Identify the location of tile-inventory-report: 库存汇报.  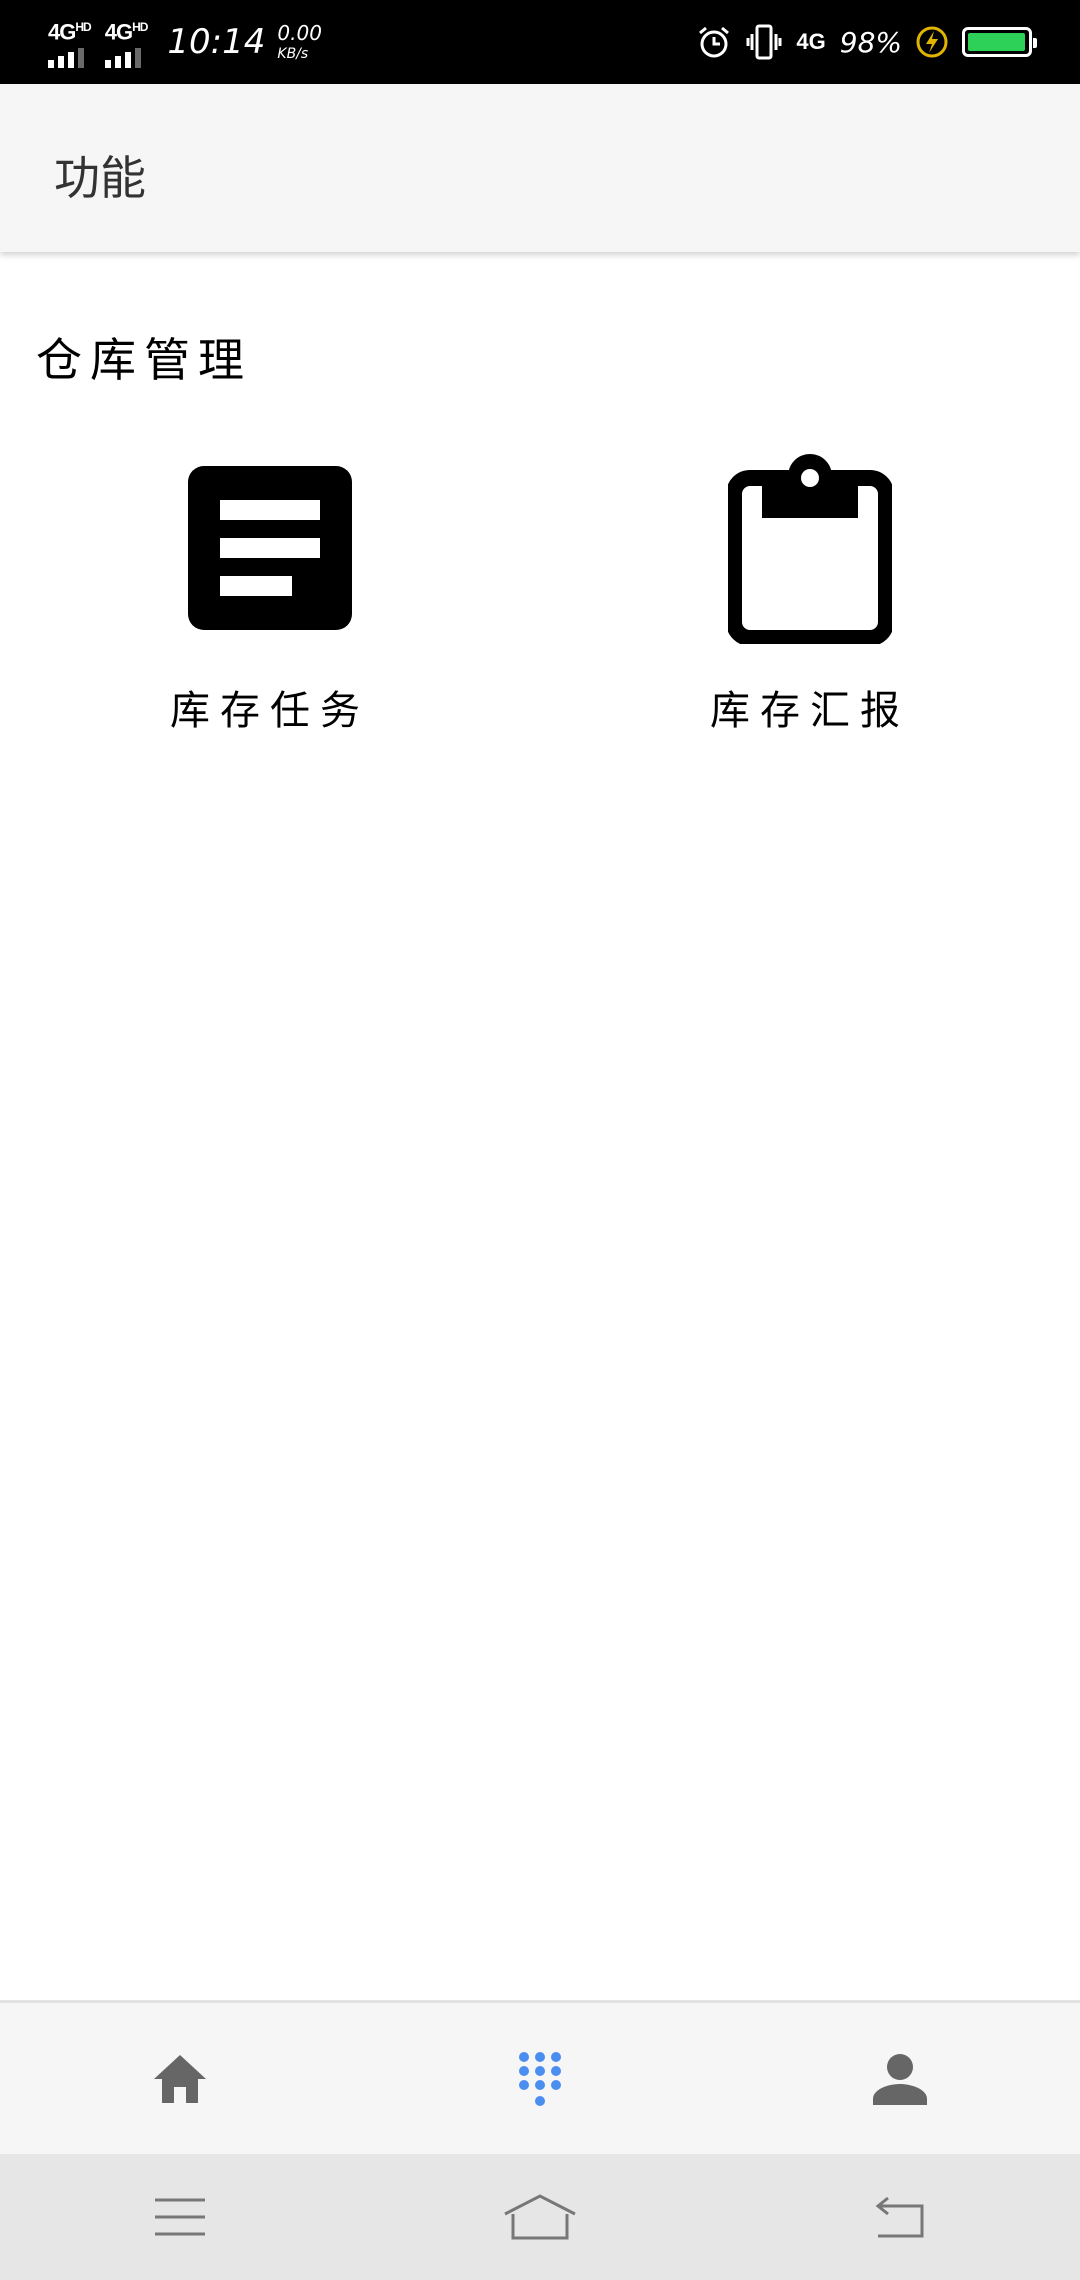
(810, 613).